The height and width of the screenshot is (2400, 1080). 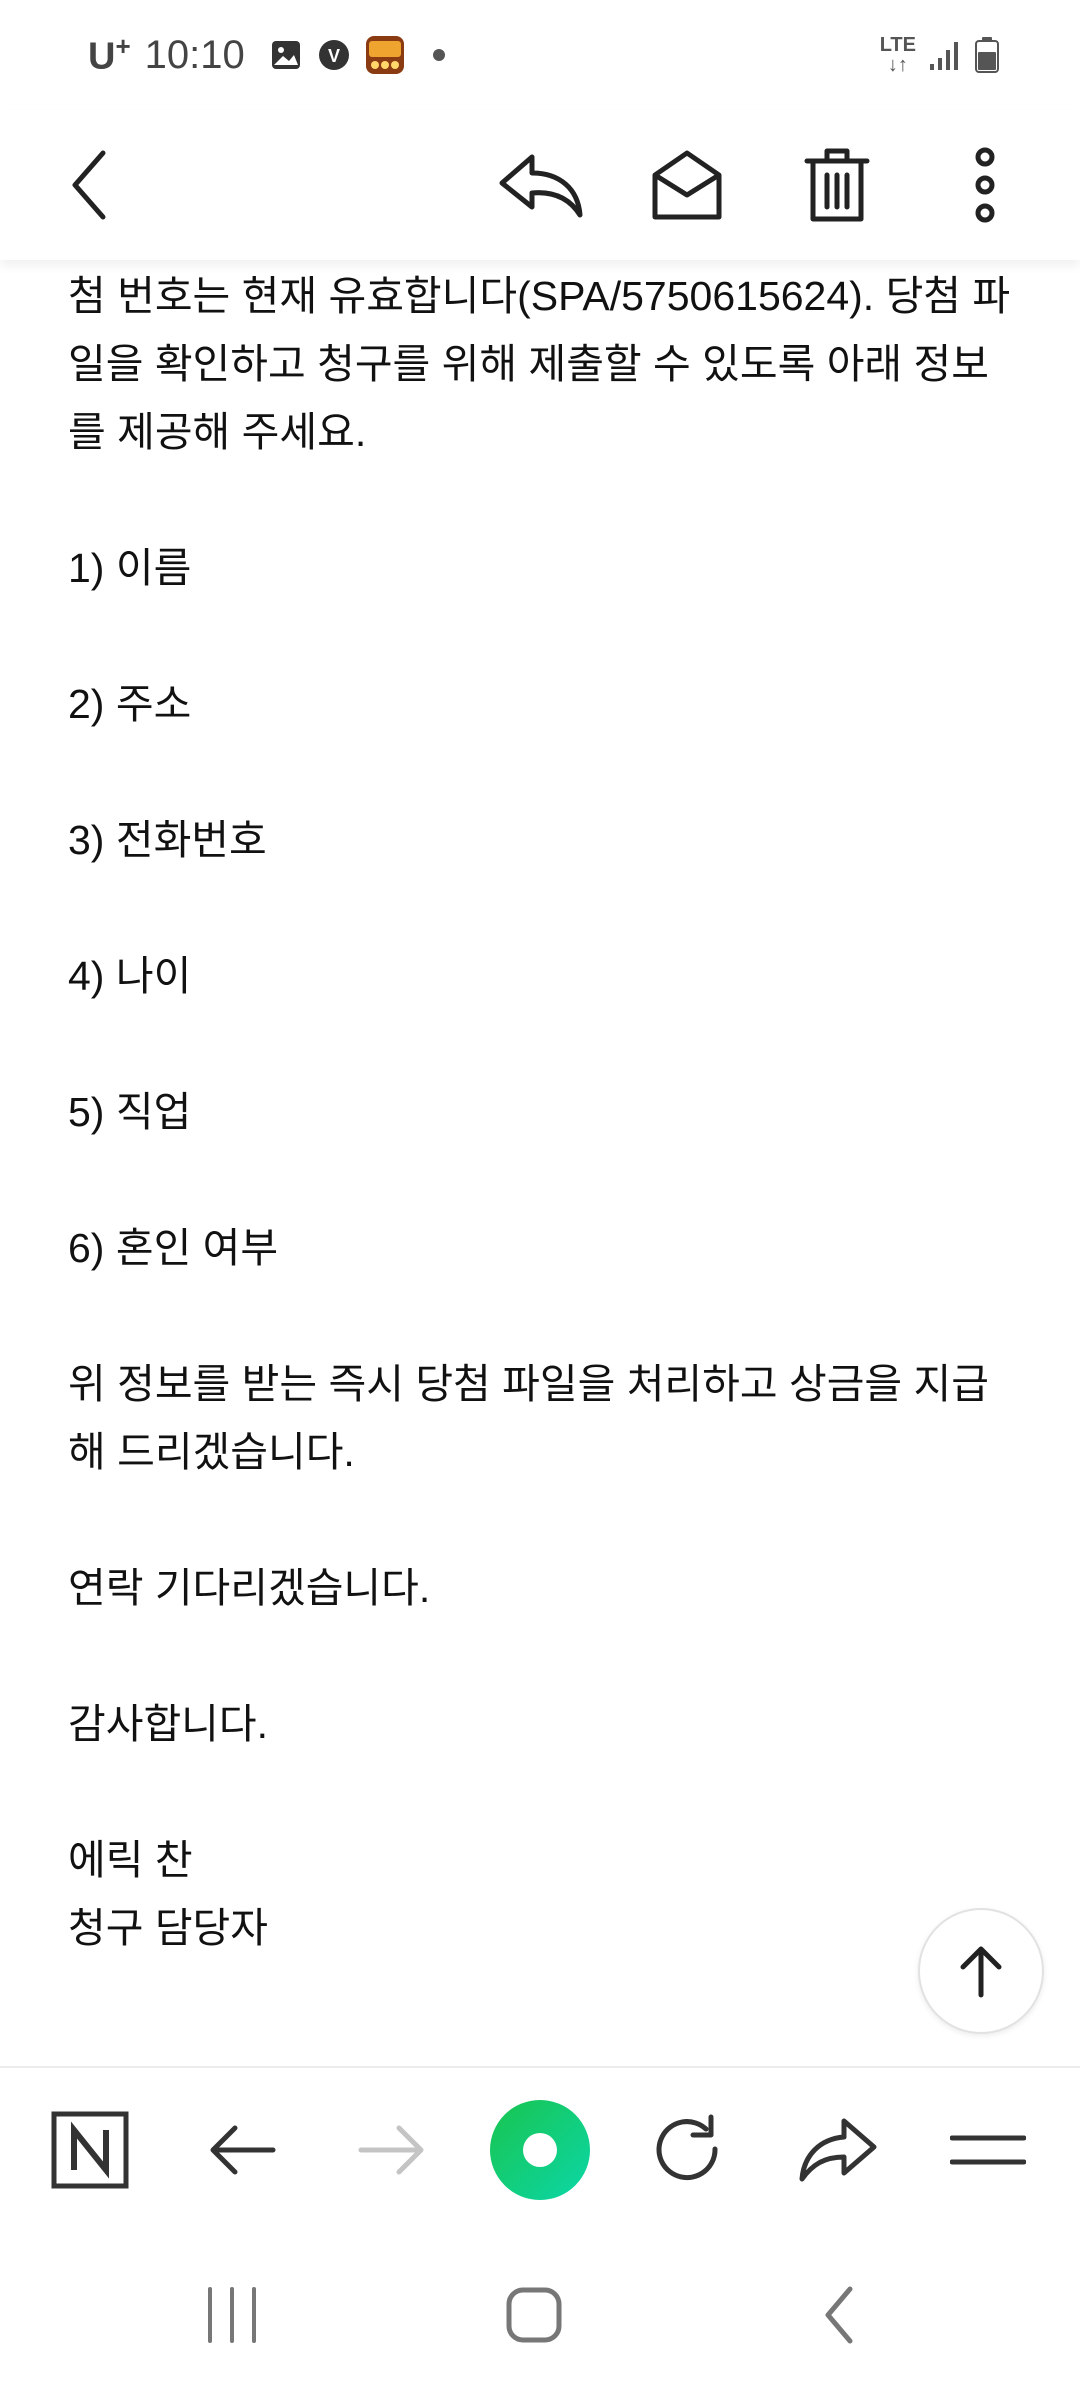 I want to click on home-icon, so click(x=534, y=2315).